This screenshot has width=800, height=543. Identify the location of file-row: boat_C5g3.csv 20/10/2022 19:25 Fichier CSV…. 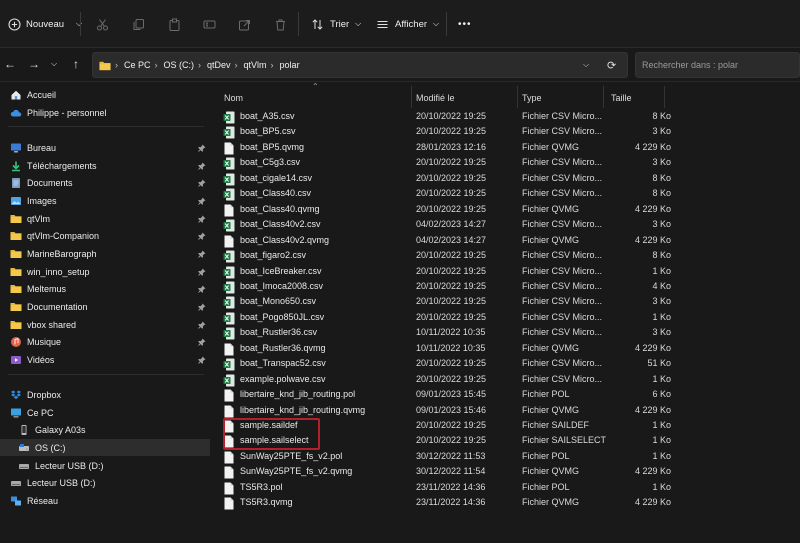
(449, 163).